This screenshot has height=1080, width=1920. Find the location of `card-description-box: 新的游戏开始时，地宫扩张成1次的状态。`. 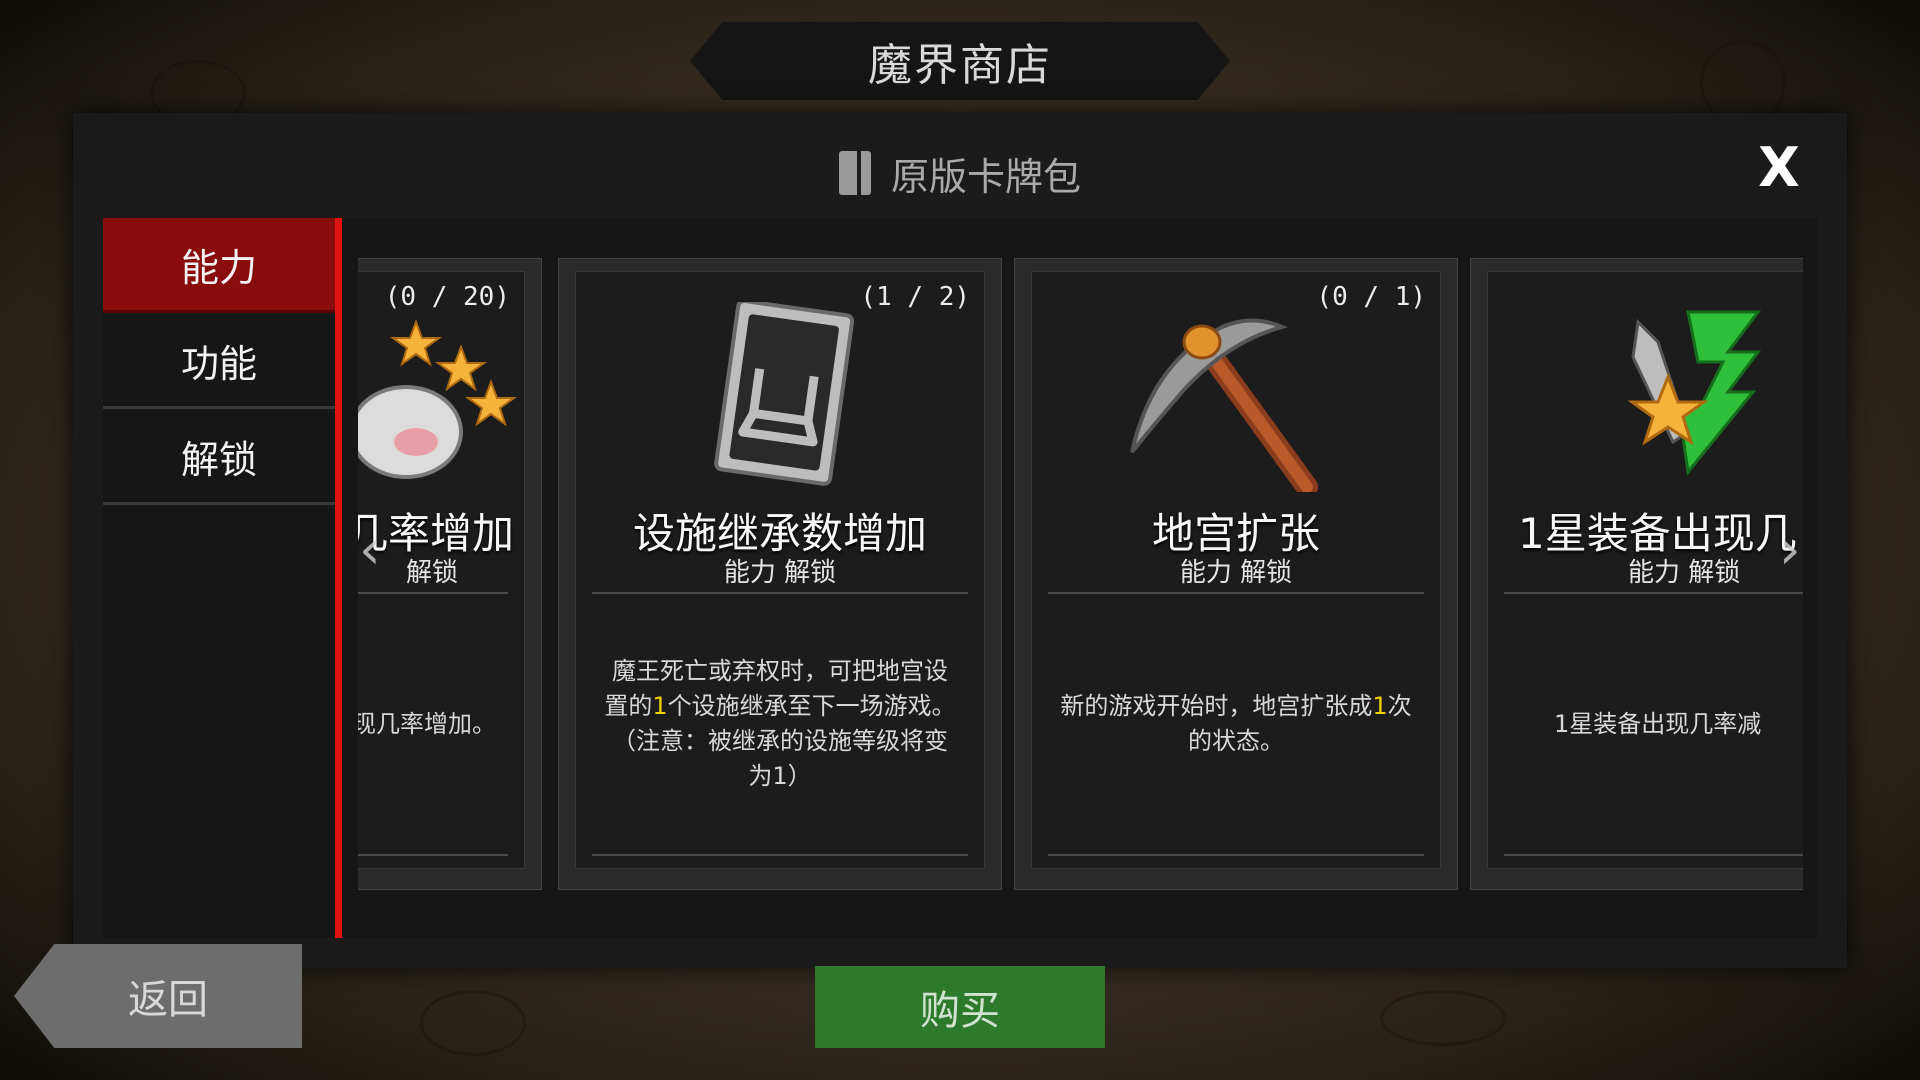

card-description-box: 新的游戏开始时，地宫扩张成1次的状态。 is located at coordinates (1236, 724).